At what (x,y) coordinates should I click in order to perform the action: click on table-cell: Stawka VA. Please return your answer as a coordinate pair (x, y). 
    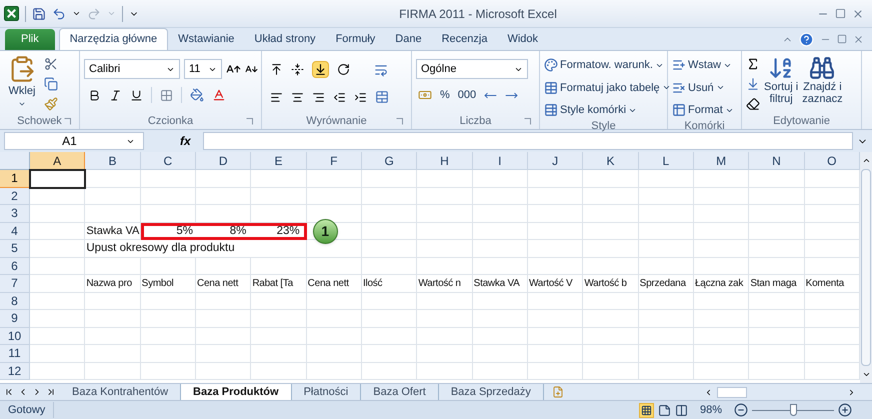
    Looking at the image, I should click on (500, 283).